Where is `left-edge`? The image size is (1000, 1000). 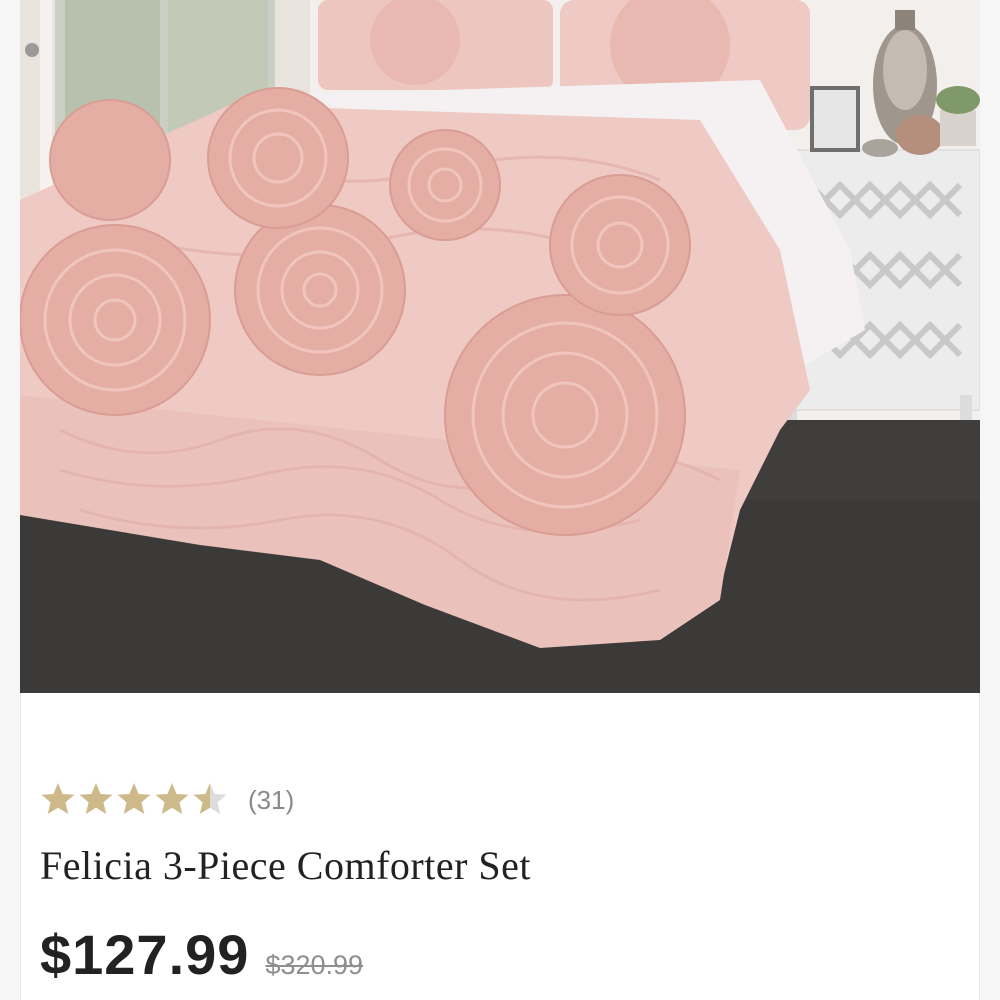
left-edge is located at coordinates (10, 500).